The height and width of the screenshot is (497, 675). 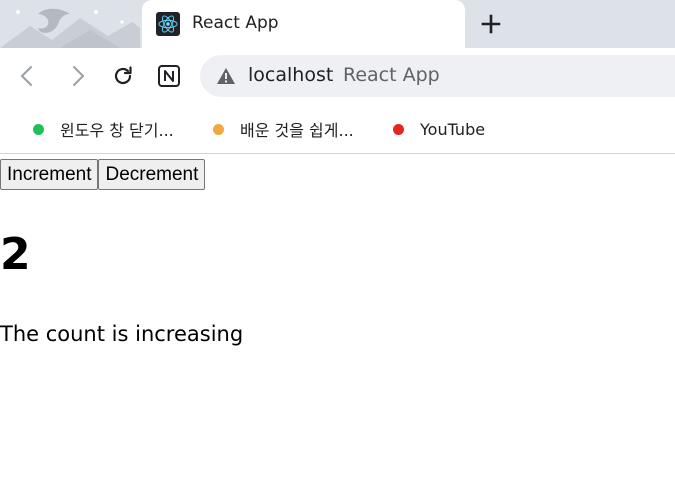 I want to click on url-page-title: React App, so click(x=391, y=75).